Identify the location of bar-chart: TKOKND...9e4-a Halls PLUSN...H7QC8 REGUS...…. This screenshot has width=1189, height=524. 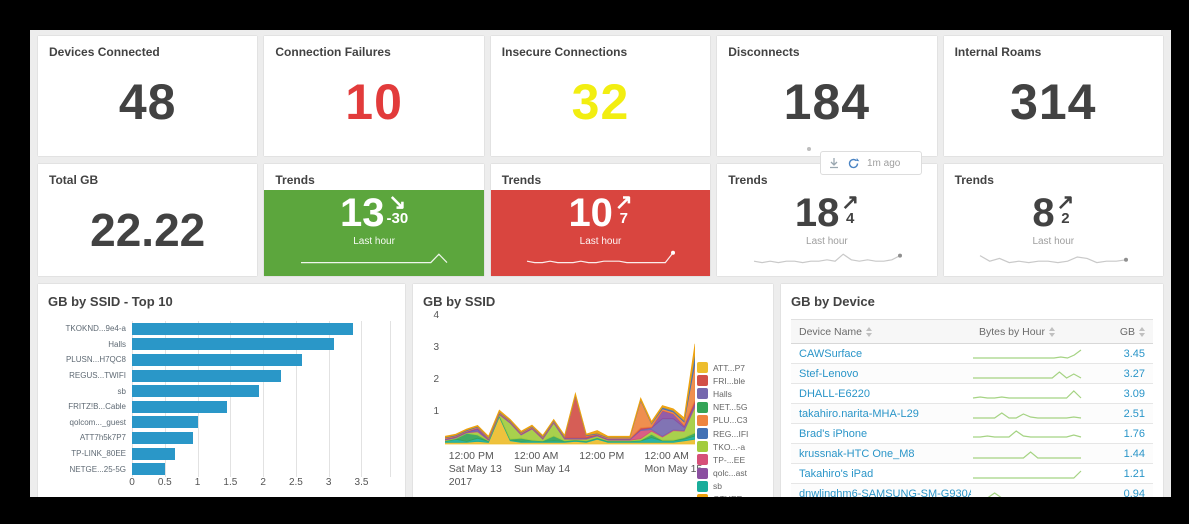
(221, 399).